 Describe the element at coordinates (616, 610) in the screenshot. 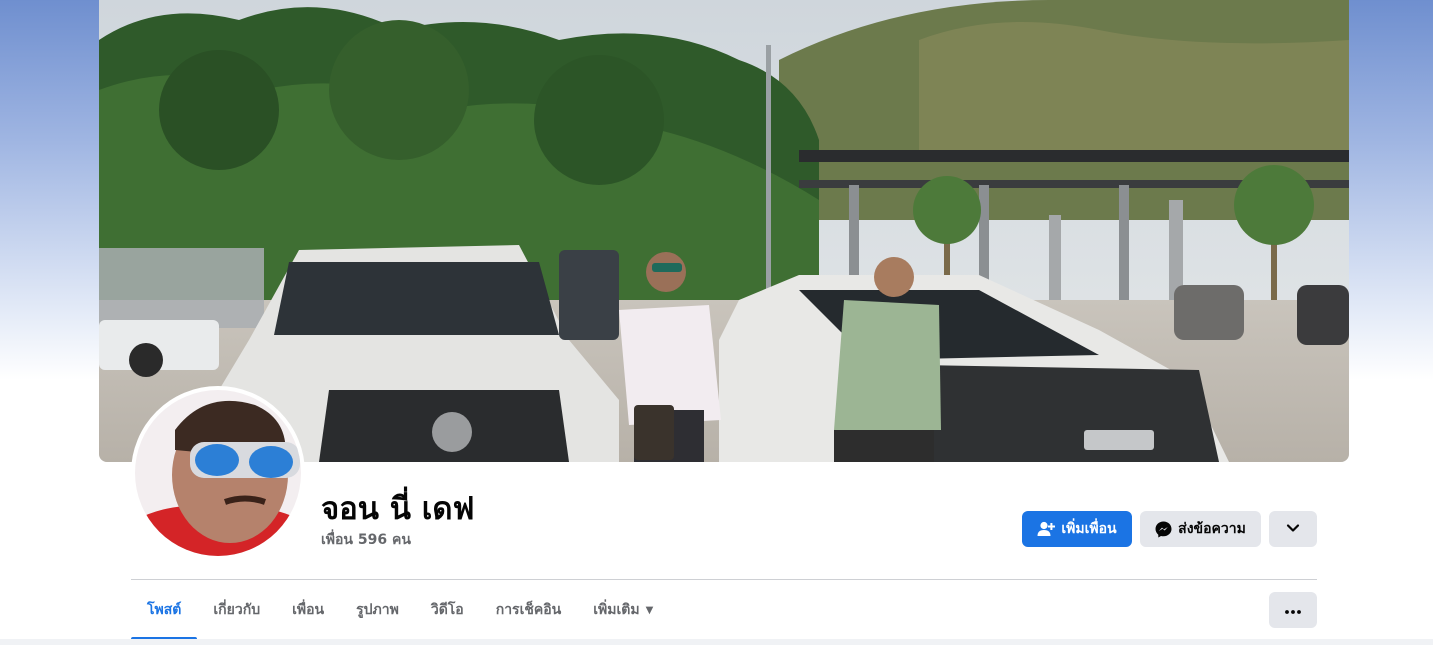

I see `tab-more-label: เพิ่มเติม` at that location.